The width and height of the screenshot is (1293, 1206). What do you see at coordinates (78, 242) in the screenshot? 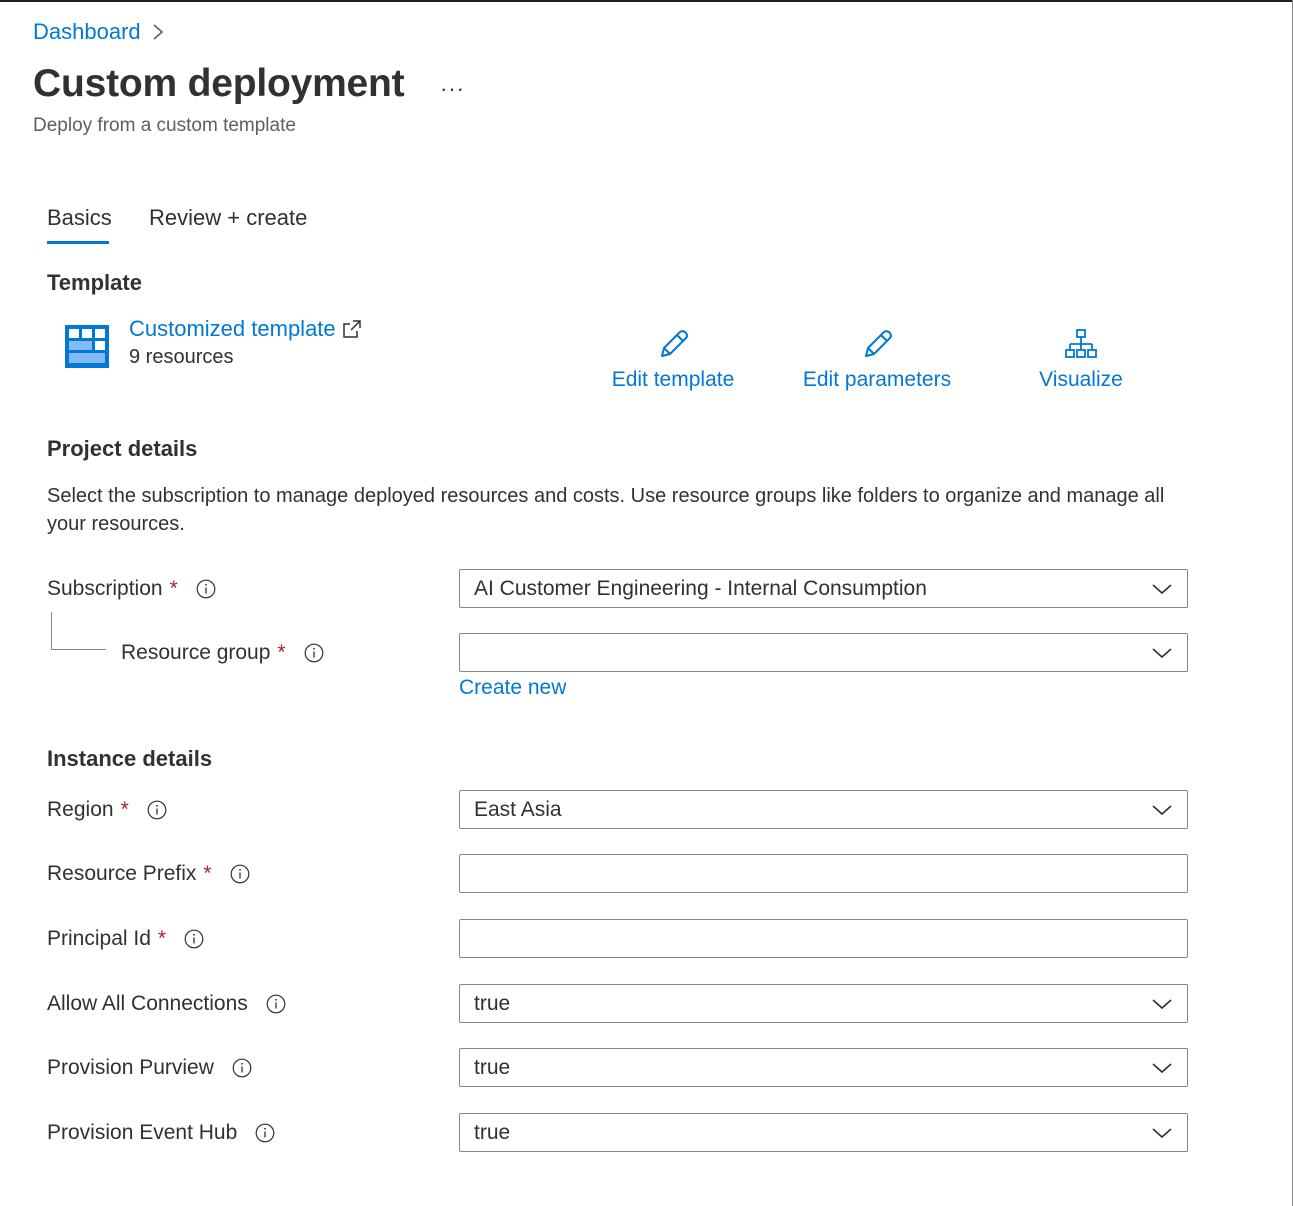
I see `active-tab-indicator` at bounding box center [78, 242].